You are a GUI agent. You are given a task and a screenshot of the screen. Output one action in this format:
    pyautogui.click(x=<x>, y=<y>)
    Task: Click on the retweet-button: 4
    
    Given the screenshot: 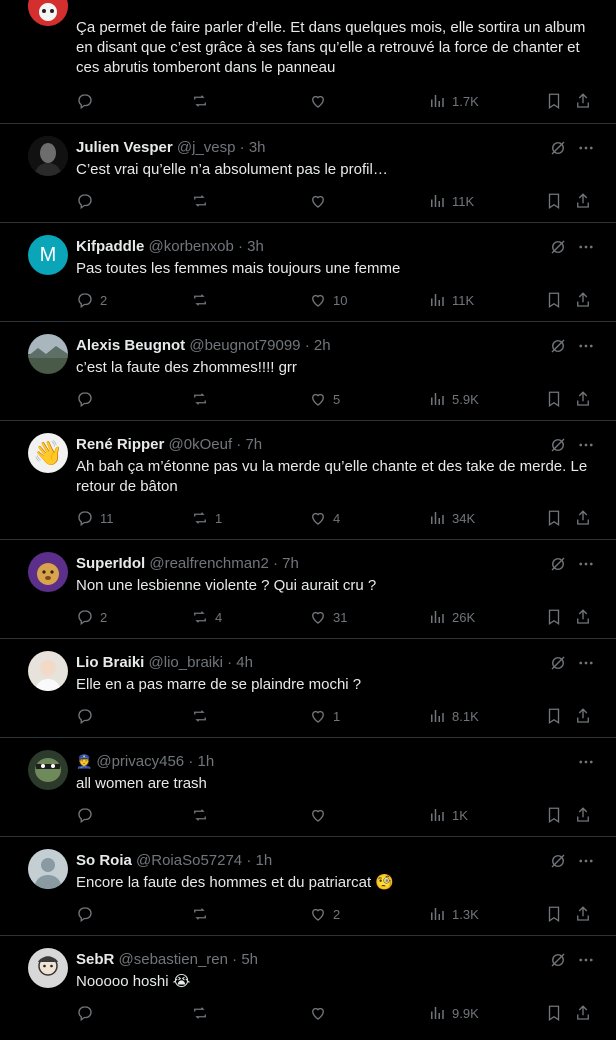 What is the action you would take?
    pyautogui.click(x=206, y=617)
    